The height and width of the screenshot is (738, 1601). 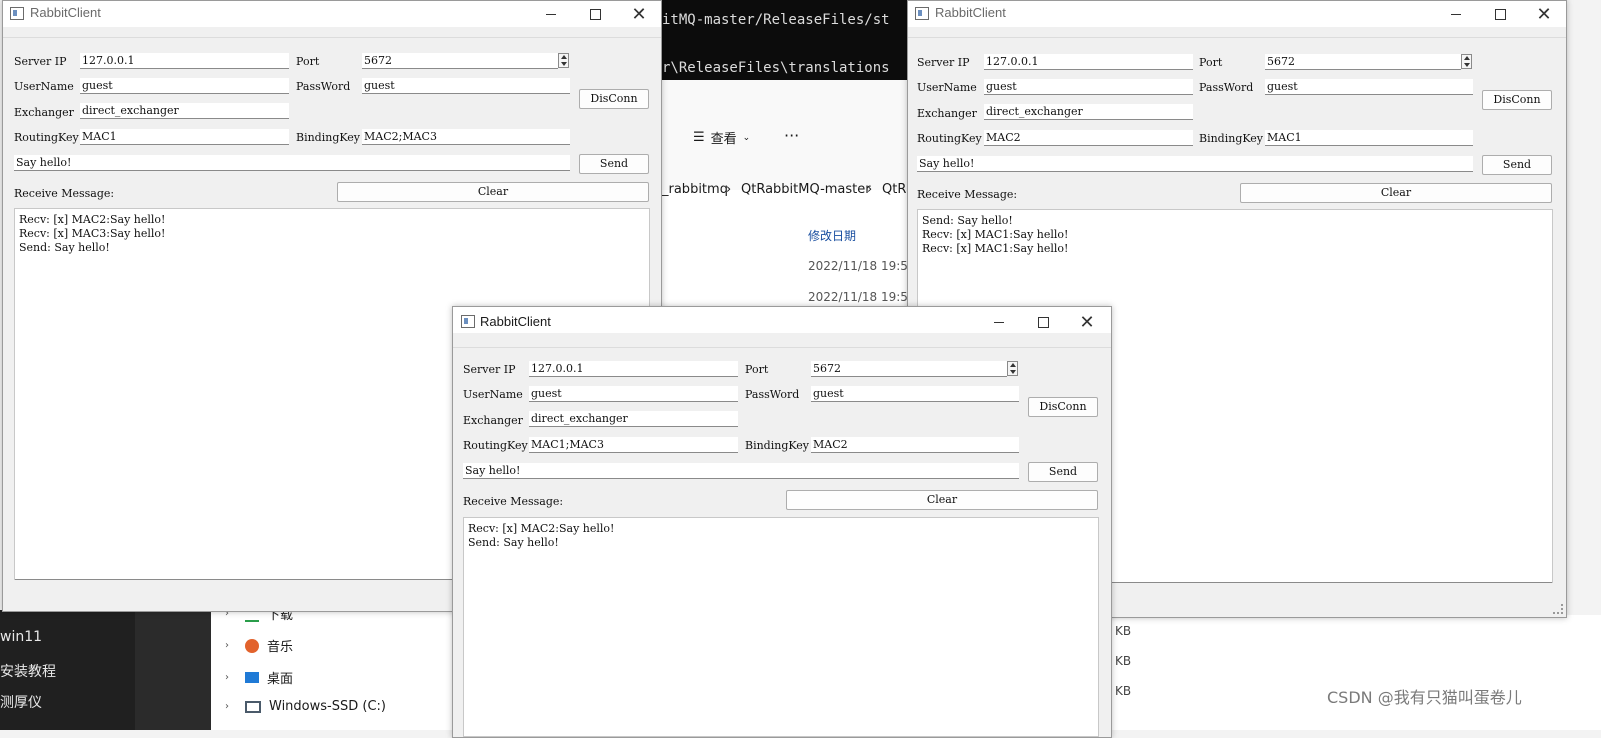 What do you see at coordinates (776, 20) in the screenshot?
I see `terminal-line: itMQ-master/ReleaseFiles/st` at bounding box center [776, 20].